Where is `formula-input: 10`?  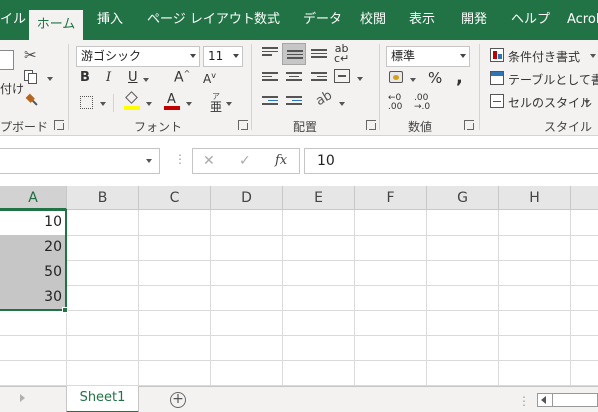
formula-input: 10 is located at coordinates (451, 161).